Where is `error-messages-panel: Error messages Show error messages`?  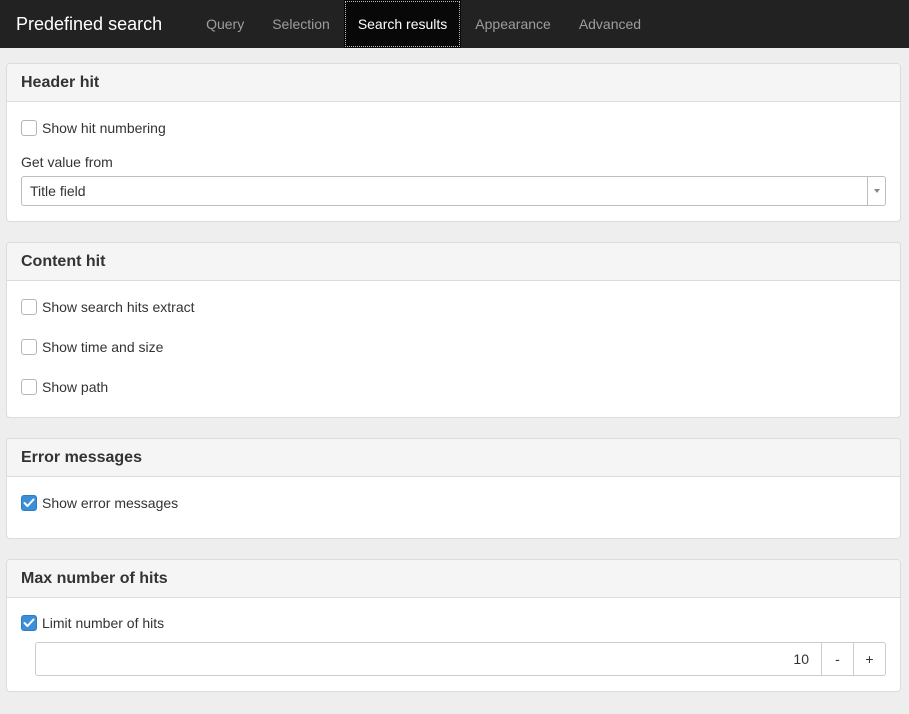 error-messages-panel: Error messages Show error messages is located at coordinates (453, 488).